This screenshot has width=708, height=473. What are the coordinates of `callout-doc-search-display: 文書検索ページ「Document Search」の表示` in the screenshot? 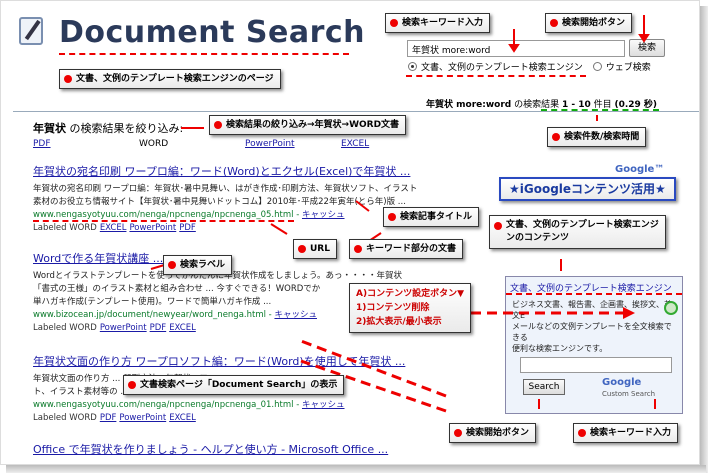 It's located at (234, 385).